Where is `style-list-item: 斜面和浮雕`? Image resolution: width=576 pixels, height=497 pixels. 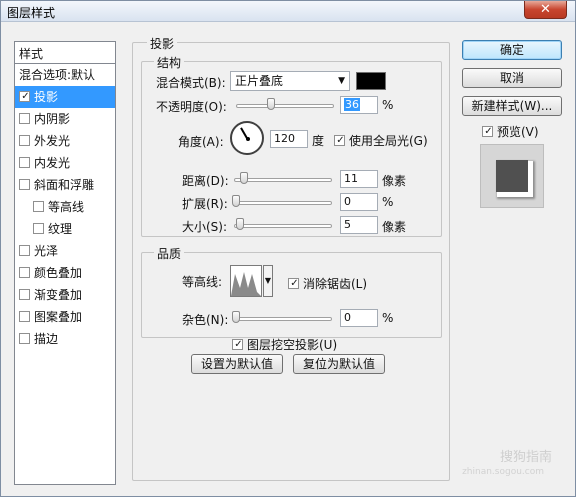
style-list-item: 斜面和浮雕 is located at coordinates (65, 185).